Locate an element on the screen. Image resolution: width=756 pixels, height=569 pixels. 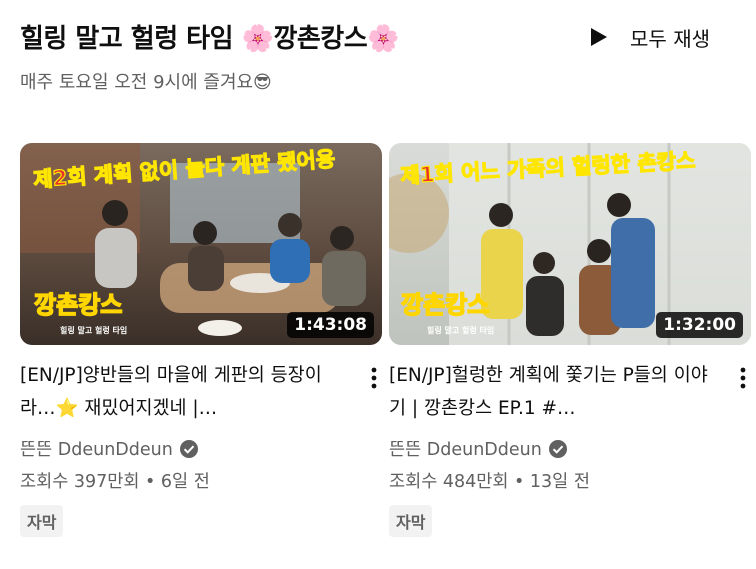
shelf-header: 힐링 말고 헐렁 타임 🌸깡촌캉스🌸 모두 재생 is located at coordinates (380, 36).